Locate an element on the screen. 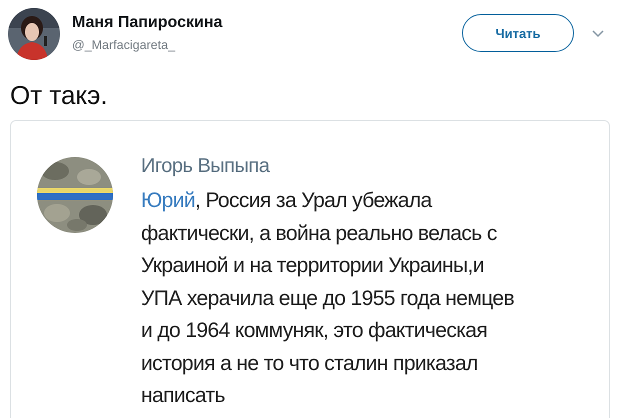  author-handle: @_Marfacigareta_ is located at coordinates (147, 45).